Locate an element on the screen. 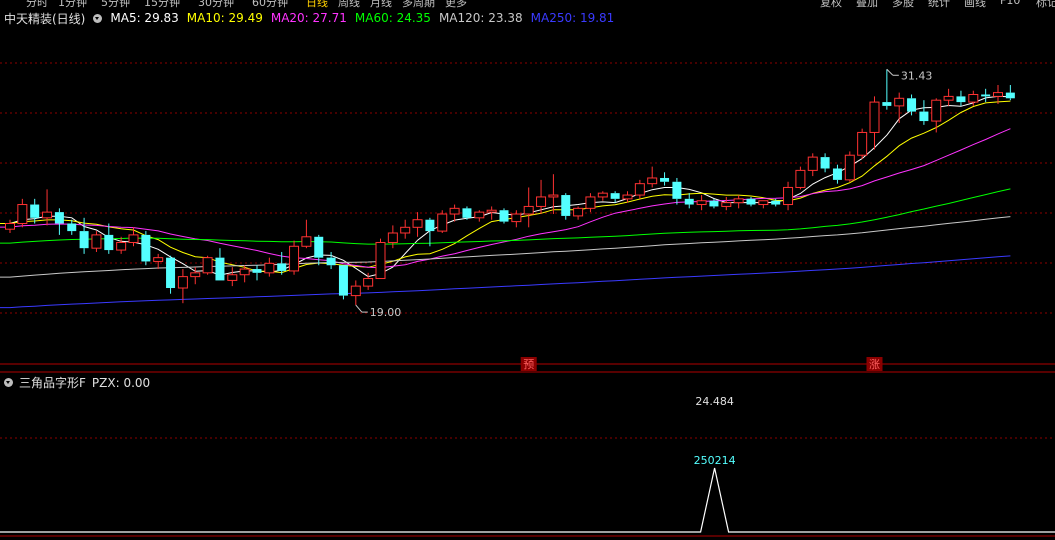 The width and height of the screenshot is (1055, 540). annotation-label-1: 19.00 is located at coordinates (386, 312).